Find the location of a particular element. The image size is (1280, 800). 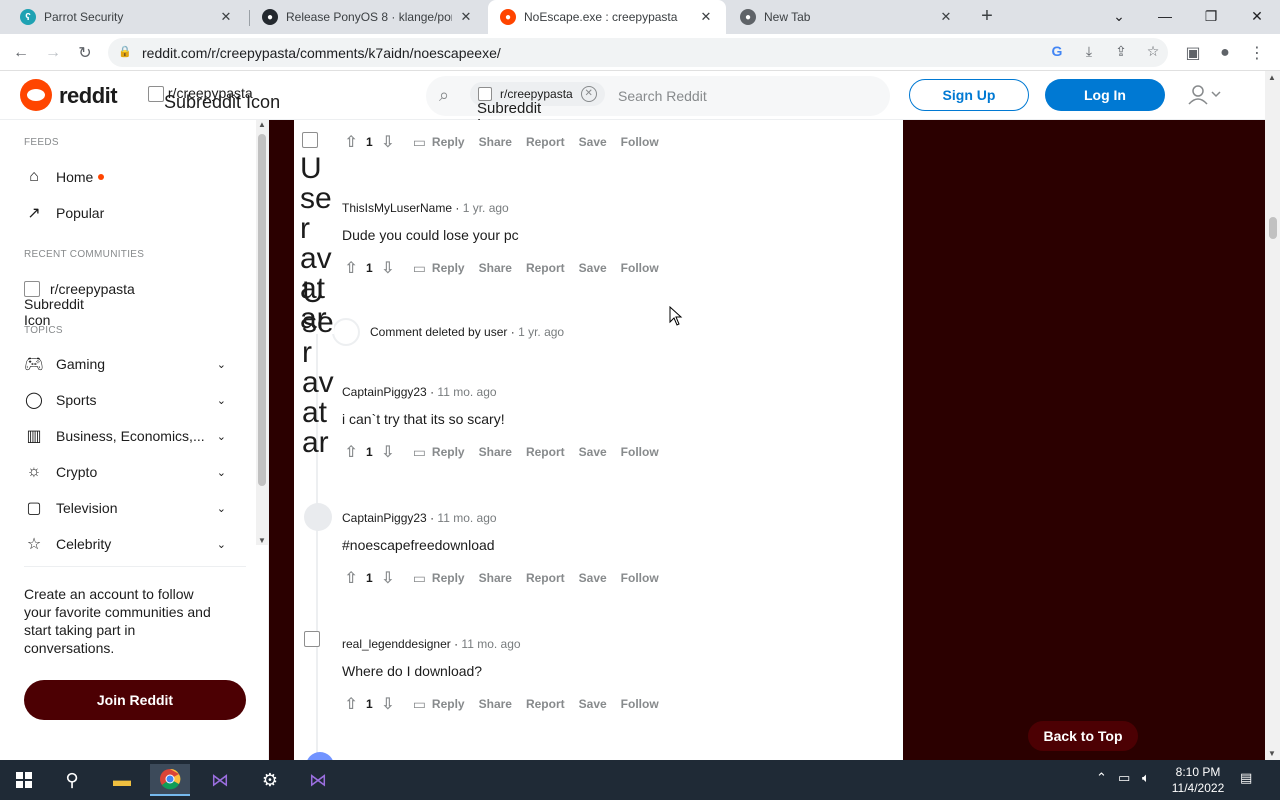

topic-sports: ◯ Sports ⌄ is located at coordinates (129, 400).